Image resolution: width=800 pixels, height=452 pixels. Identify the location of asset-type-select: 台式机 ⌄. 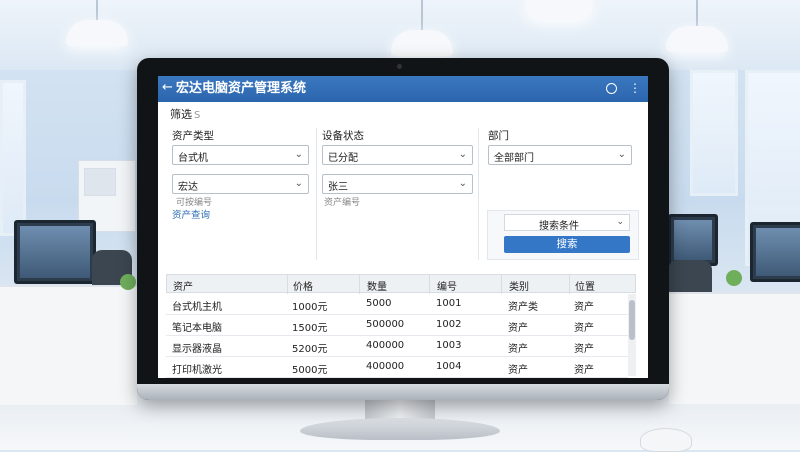
(240, 155).